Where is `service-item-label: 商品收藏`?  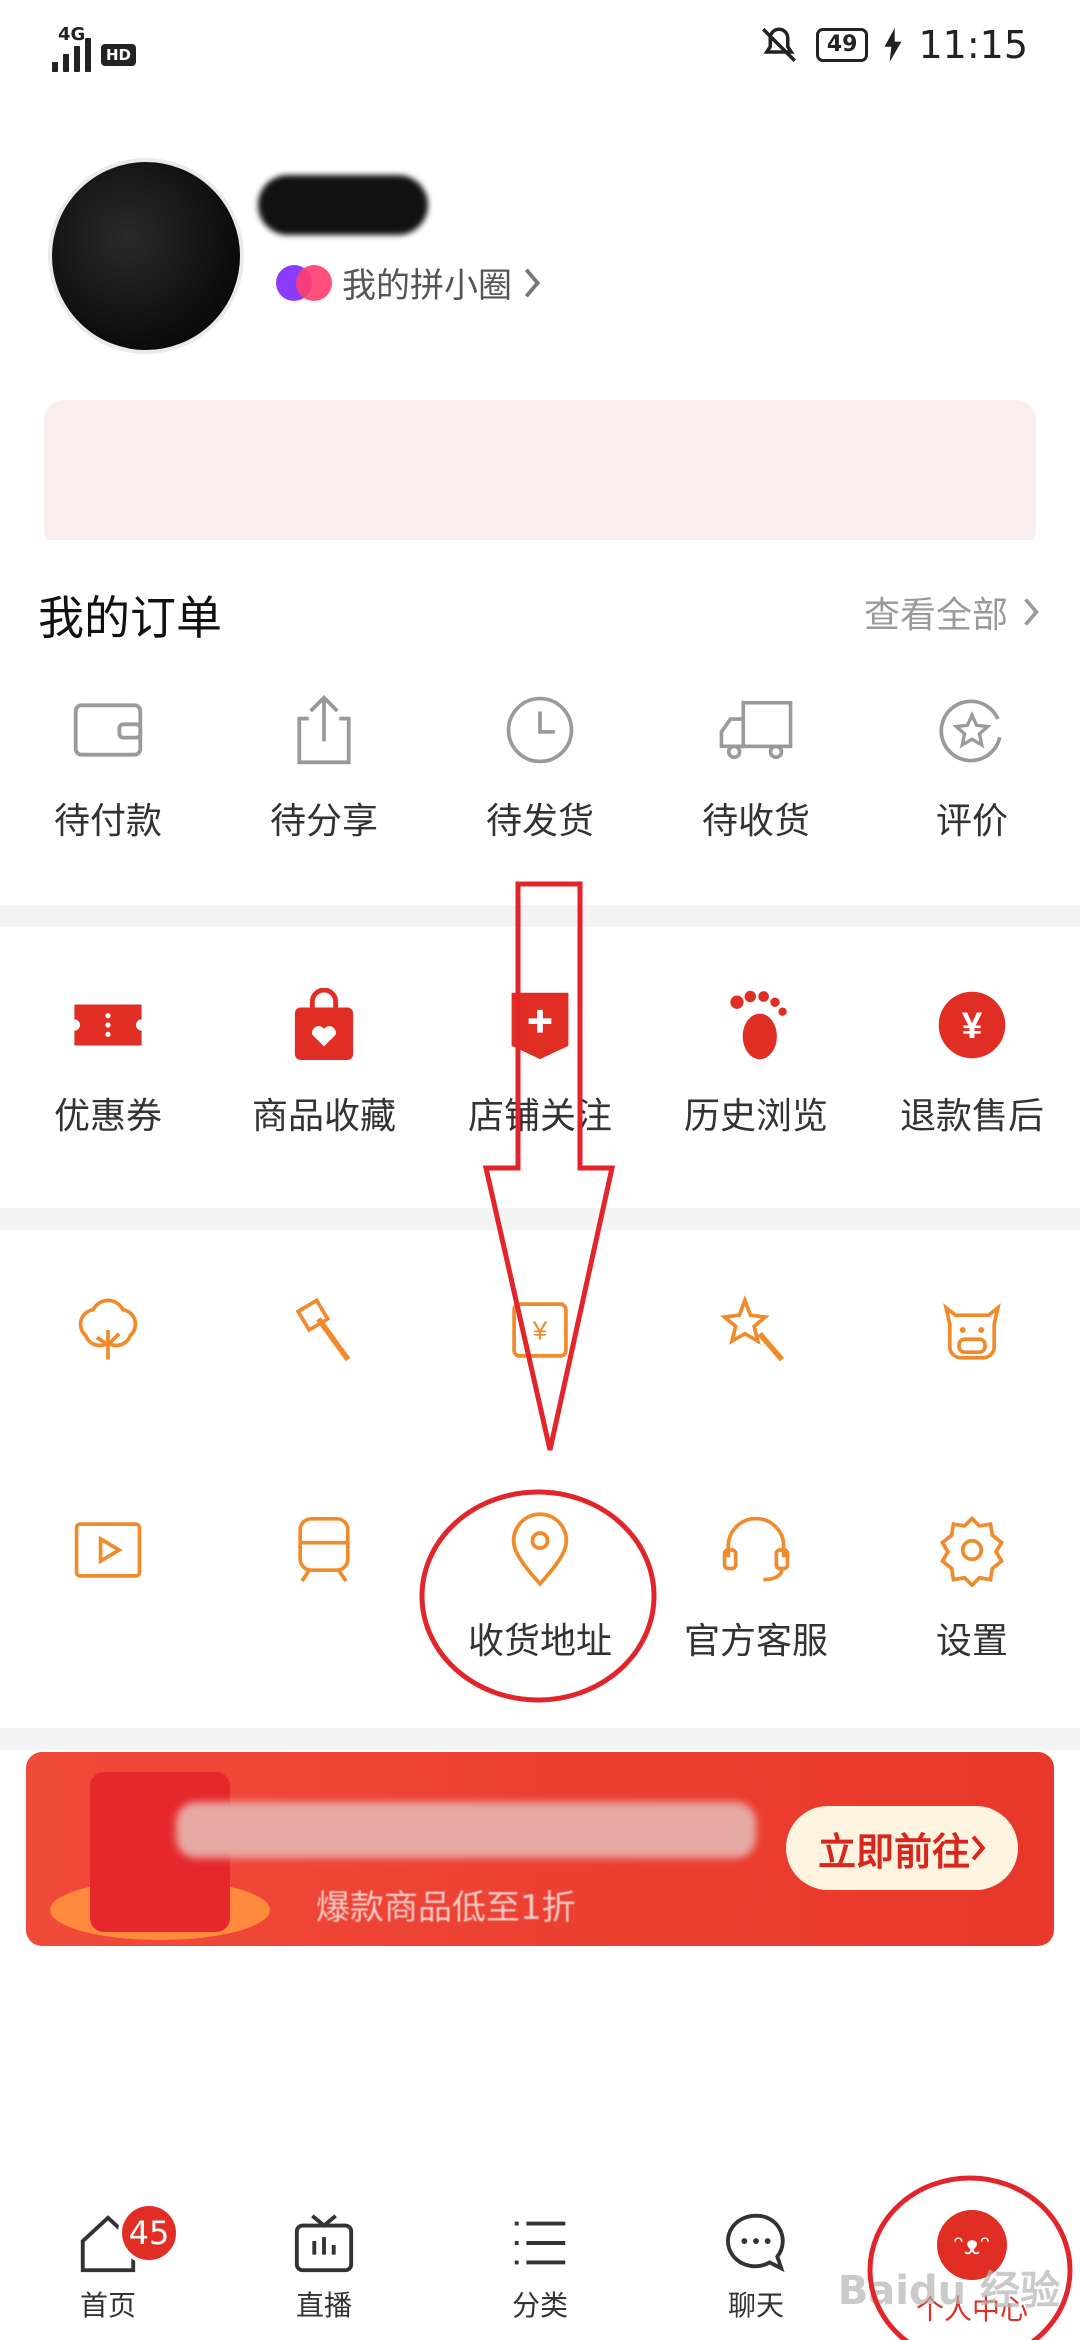
service-item-label: 商品收藏 is located at coordinates (323, 1116).